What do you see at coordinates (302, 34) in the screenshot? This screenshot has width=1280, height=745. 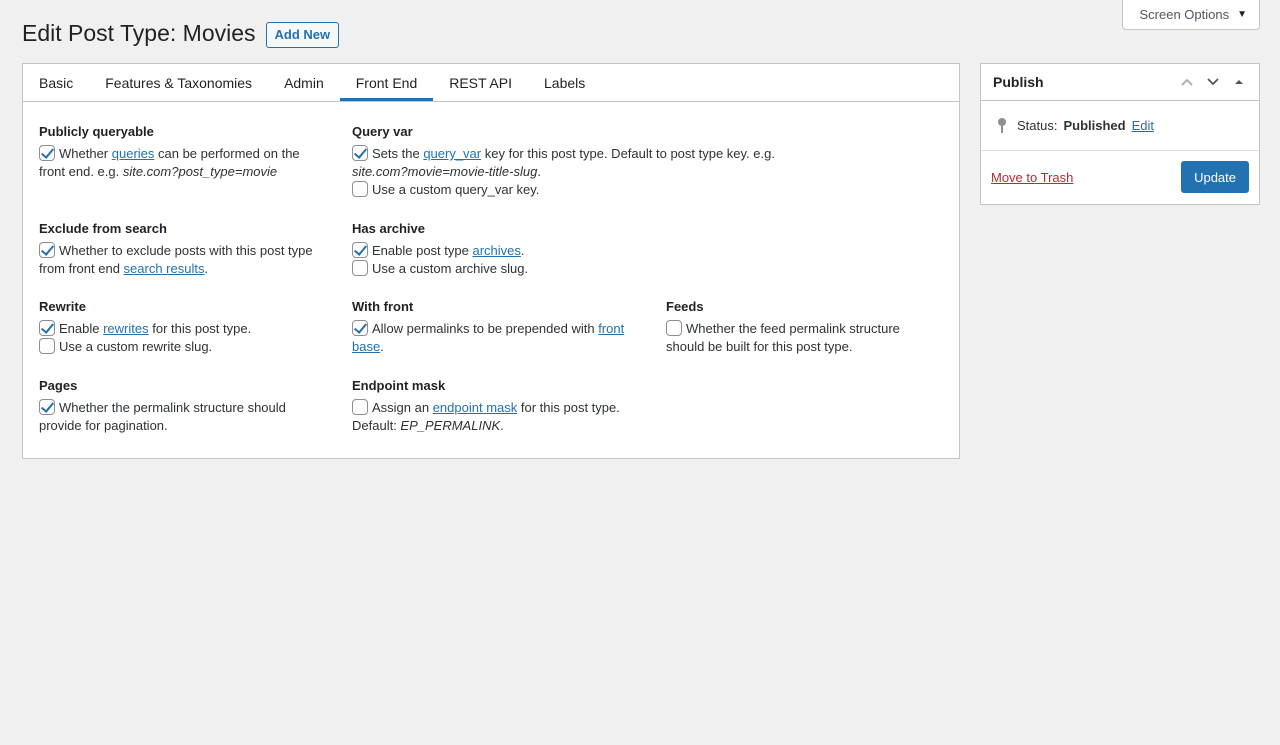 I see `add-new-button: Add New` at bounding box center [302, 34].